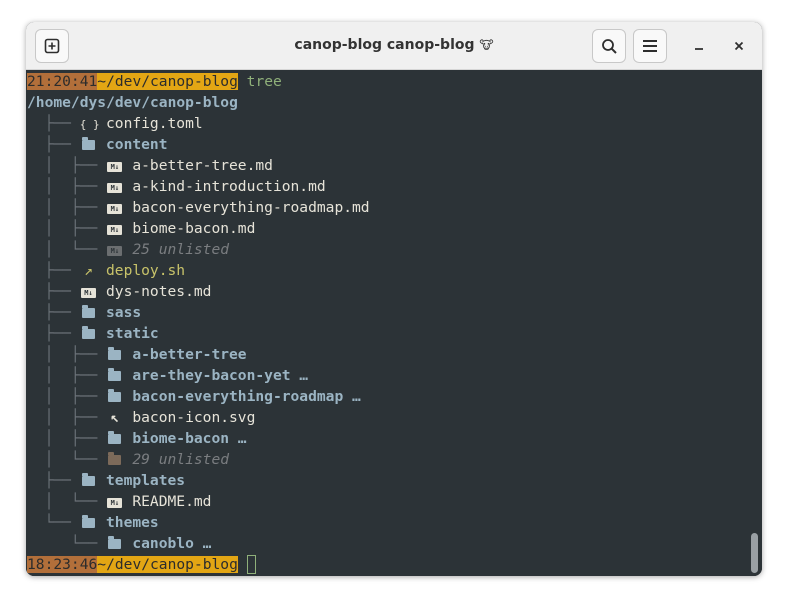  Describe the element at coordinates (150, 123) in the screenshot. I see `tree-entry-name: config.toml` at that location.